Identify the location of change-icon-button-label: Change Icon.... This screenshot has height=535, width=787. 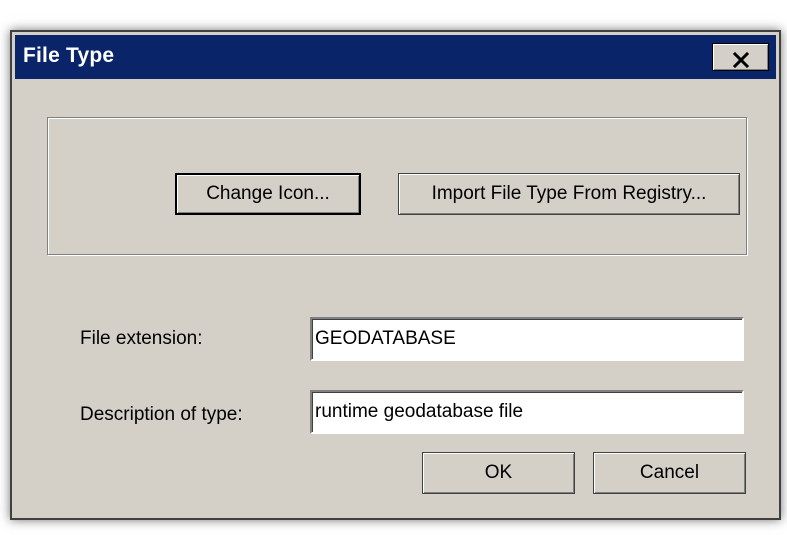
(268, 193).